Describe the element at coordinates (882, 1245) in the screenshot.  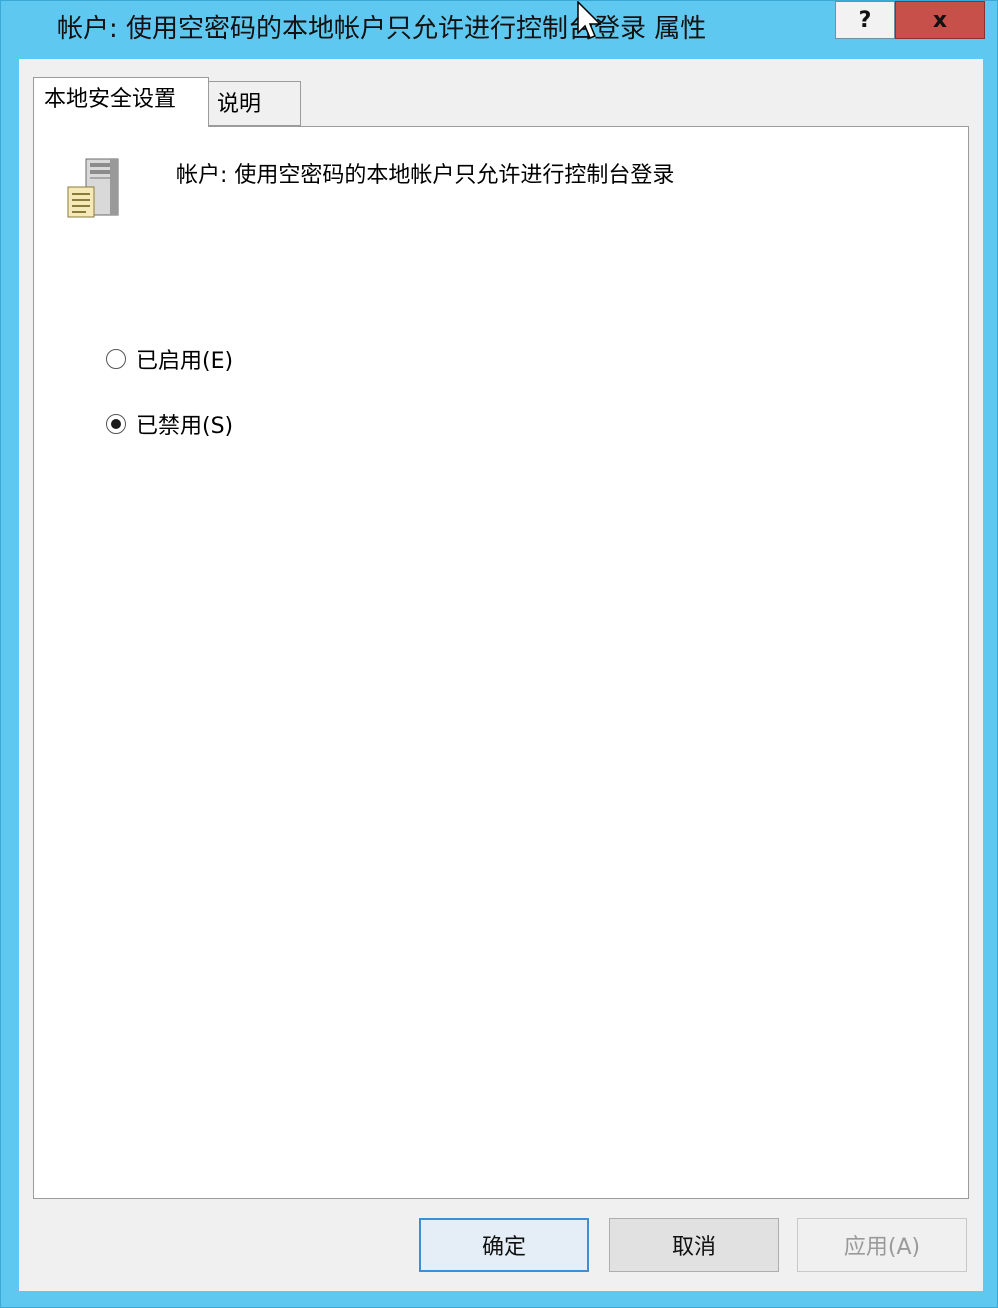
I see `apply-button: 应用(A)` at that location.